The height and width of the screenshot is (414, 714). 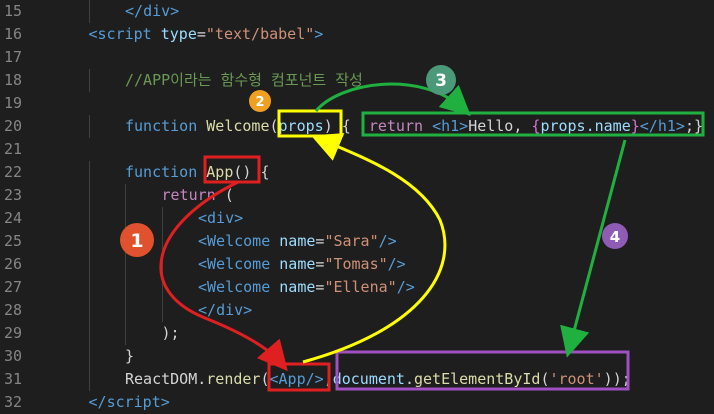 What do you see at coordinates (357, 310) in the screenshot?
I see `code-line: 28 </div>` at bounding box center [357, 310].